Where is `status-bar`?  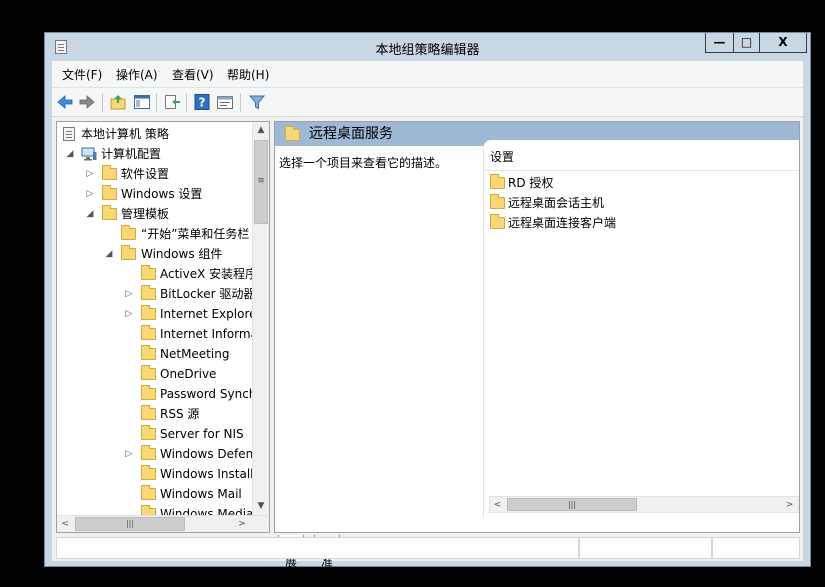 status-bar is located at coordinates (428, 548).